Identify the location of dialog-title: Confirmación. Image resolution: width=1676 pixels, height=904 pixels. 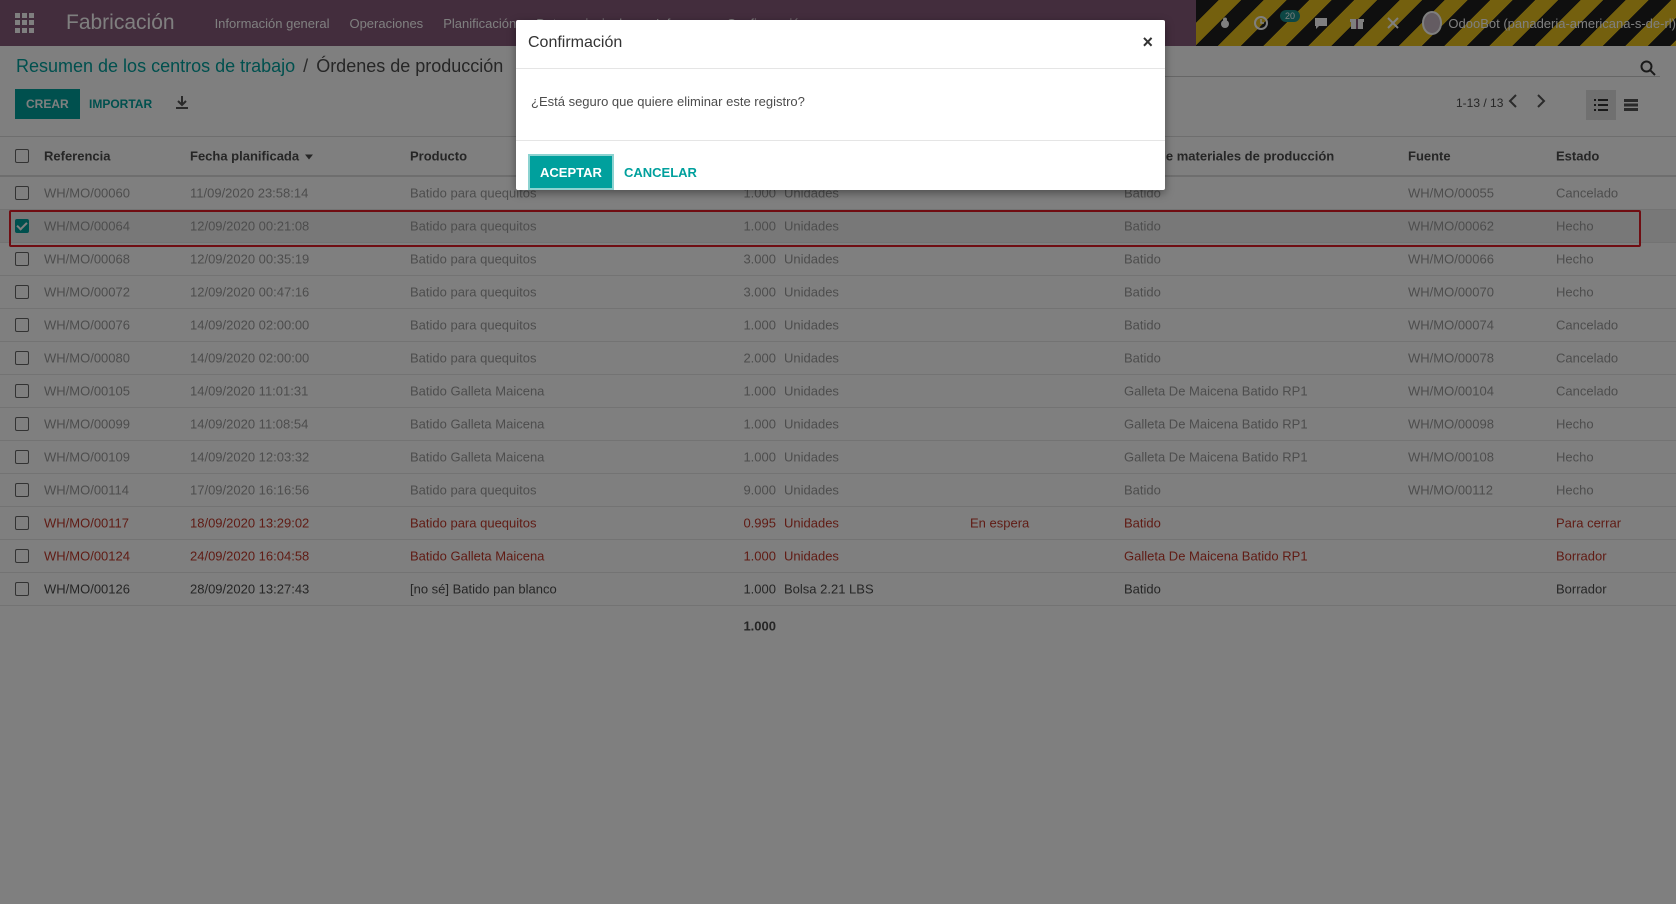
(575, 42).